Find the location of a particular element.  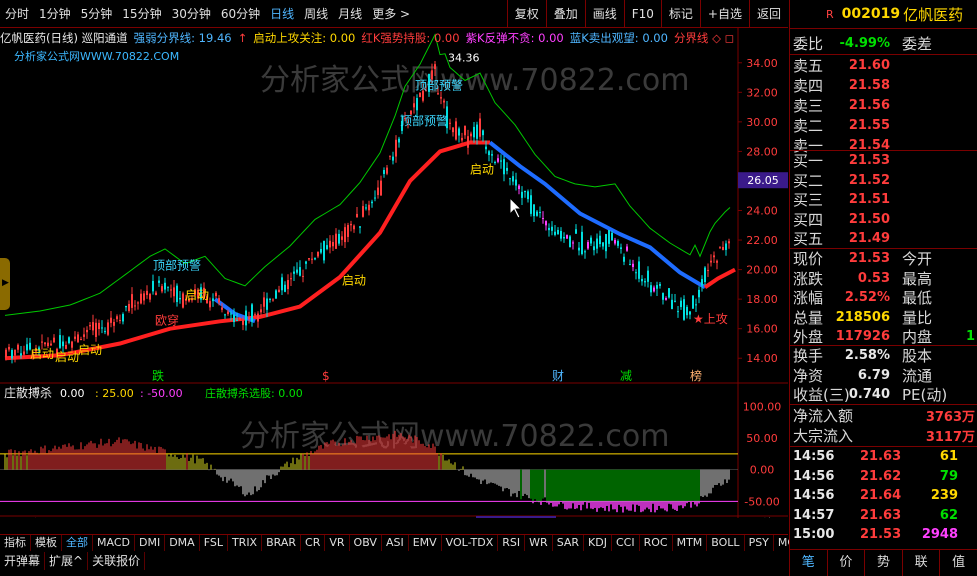

indicator-tab: MTM is located at coordinates (690, 543).